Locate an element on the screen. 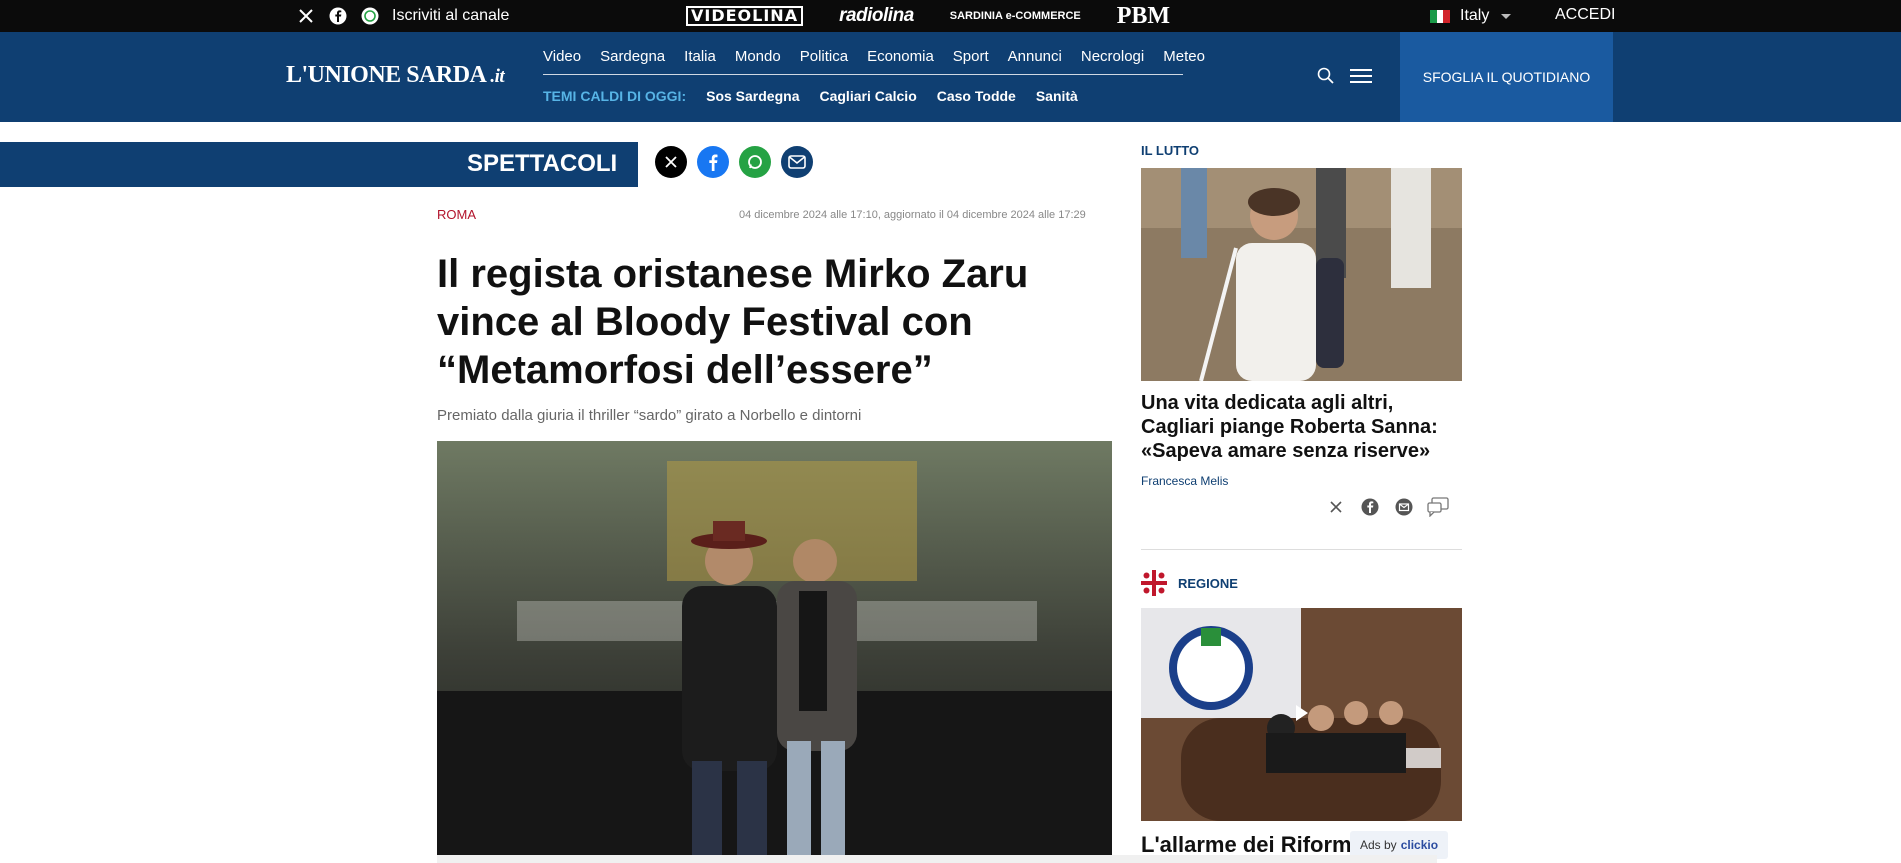  country-label: Italy is located at coordinates (1475, 15).